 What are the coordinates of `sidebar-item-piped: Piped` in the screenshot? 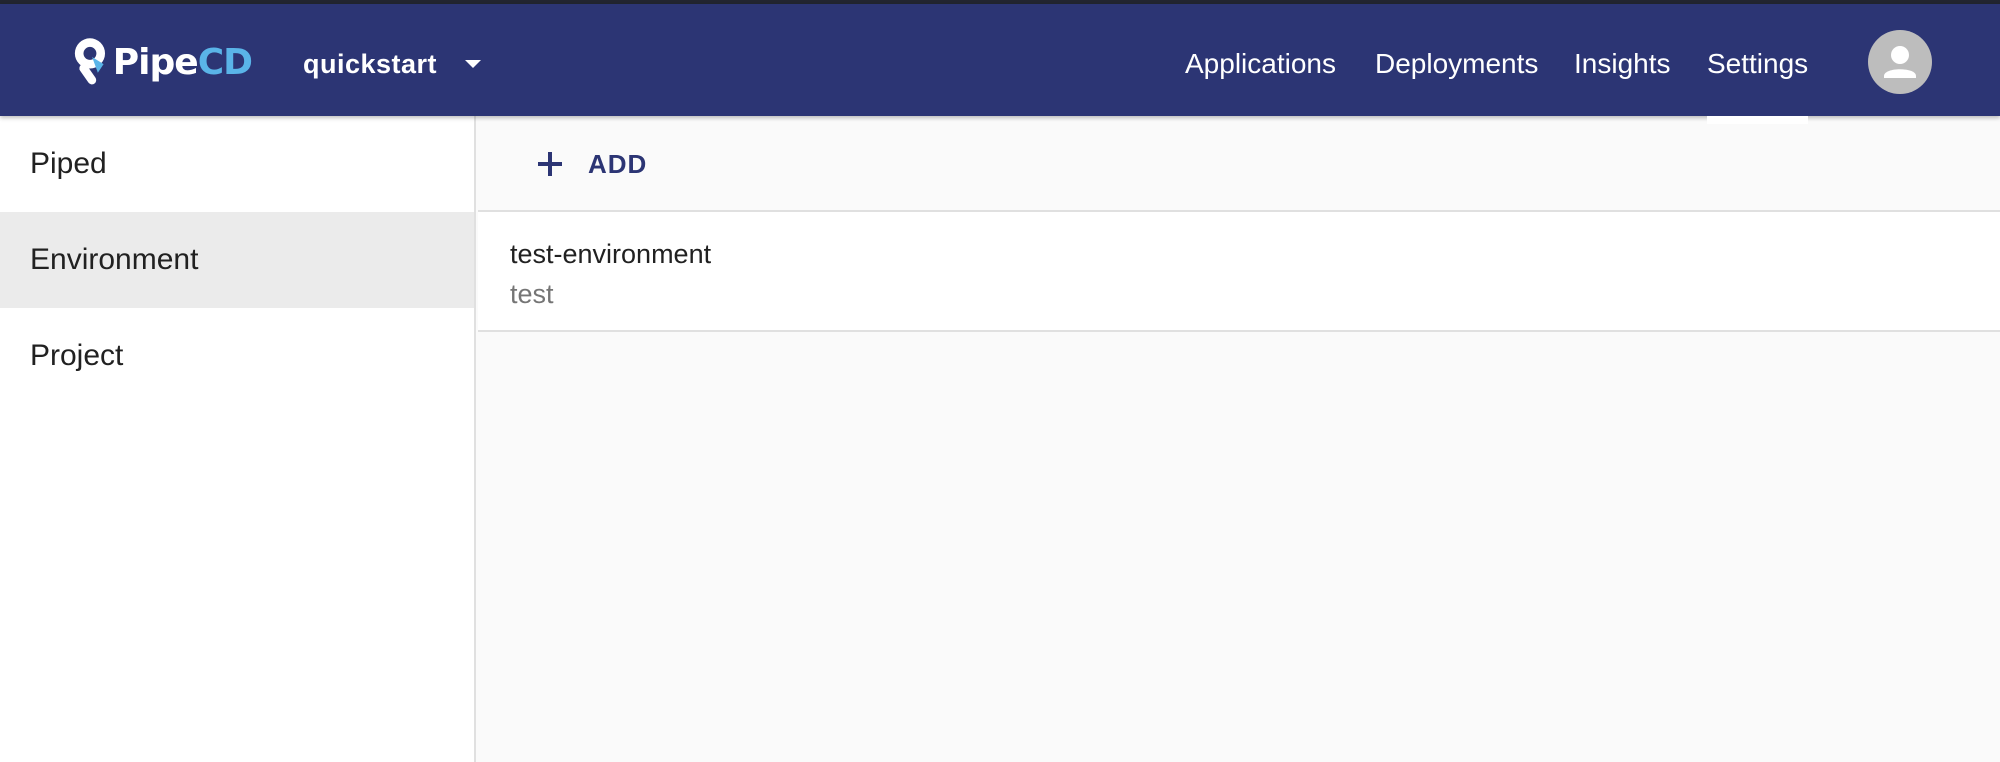 It's located at (237, 164).